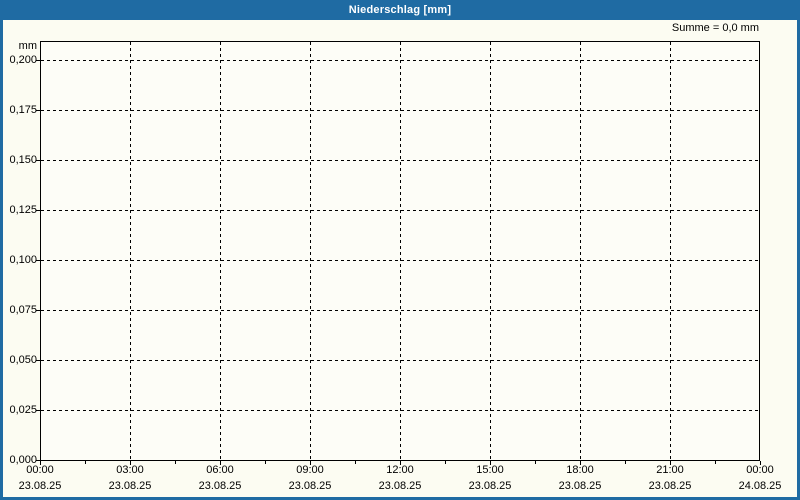 The width and height of the screenshot is (800, 500). I want to click on x-axis-time-label: 12:00, so click(400, 470).